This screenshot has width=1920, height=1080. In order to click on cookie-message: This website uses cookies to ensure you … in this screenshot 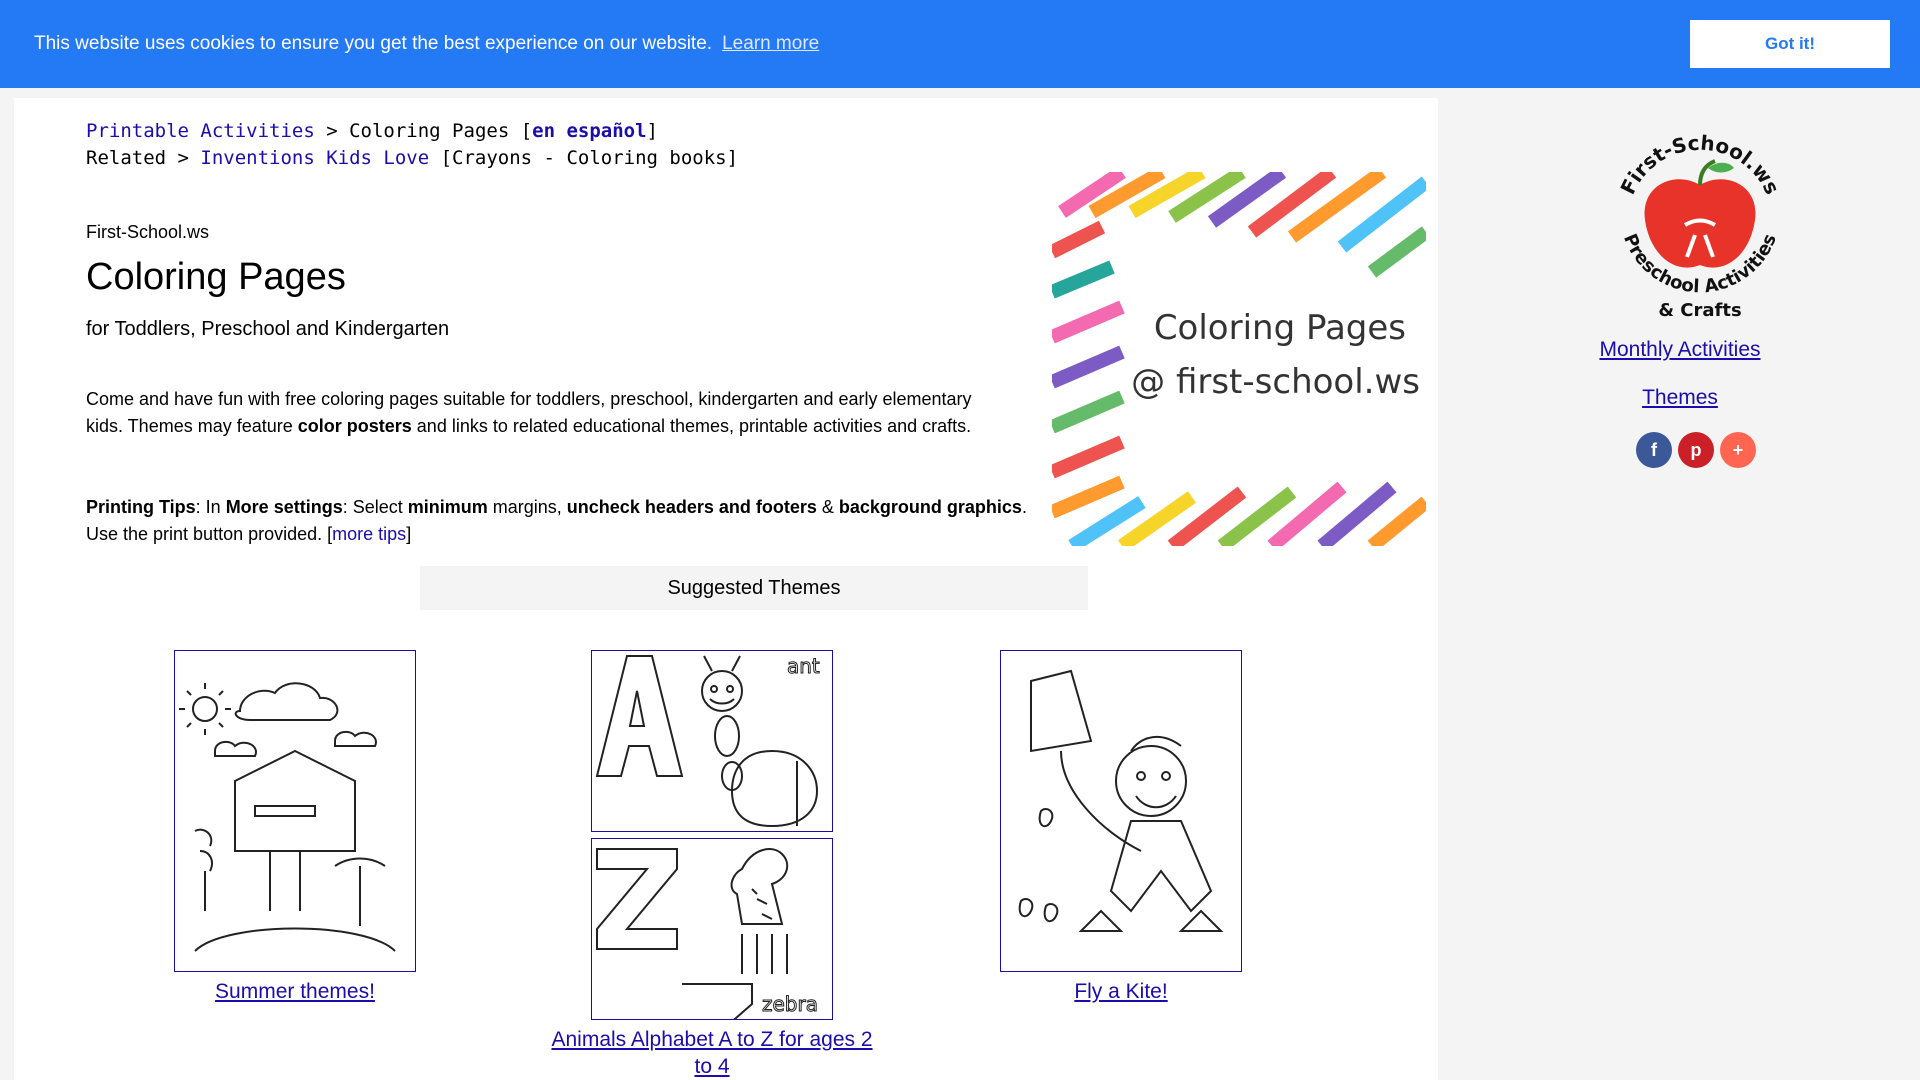, I will do `click(373, 43)`.